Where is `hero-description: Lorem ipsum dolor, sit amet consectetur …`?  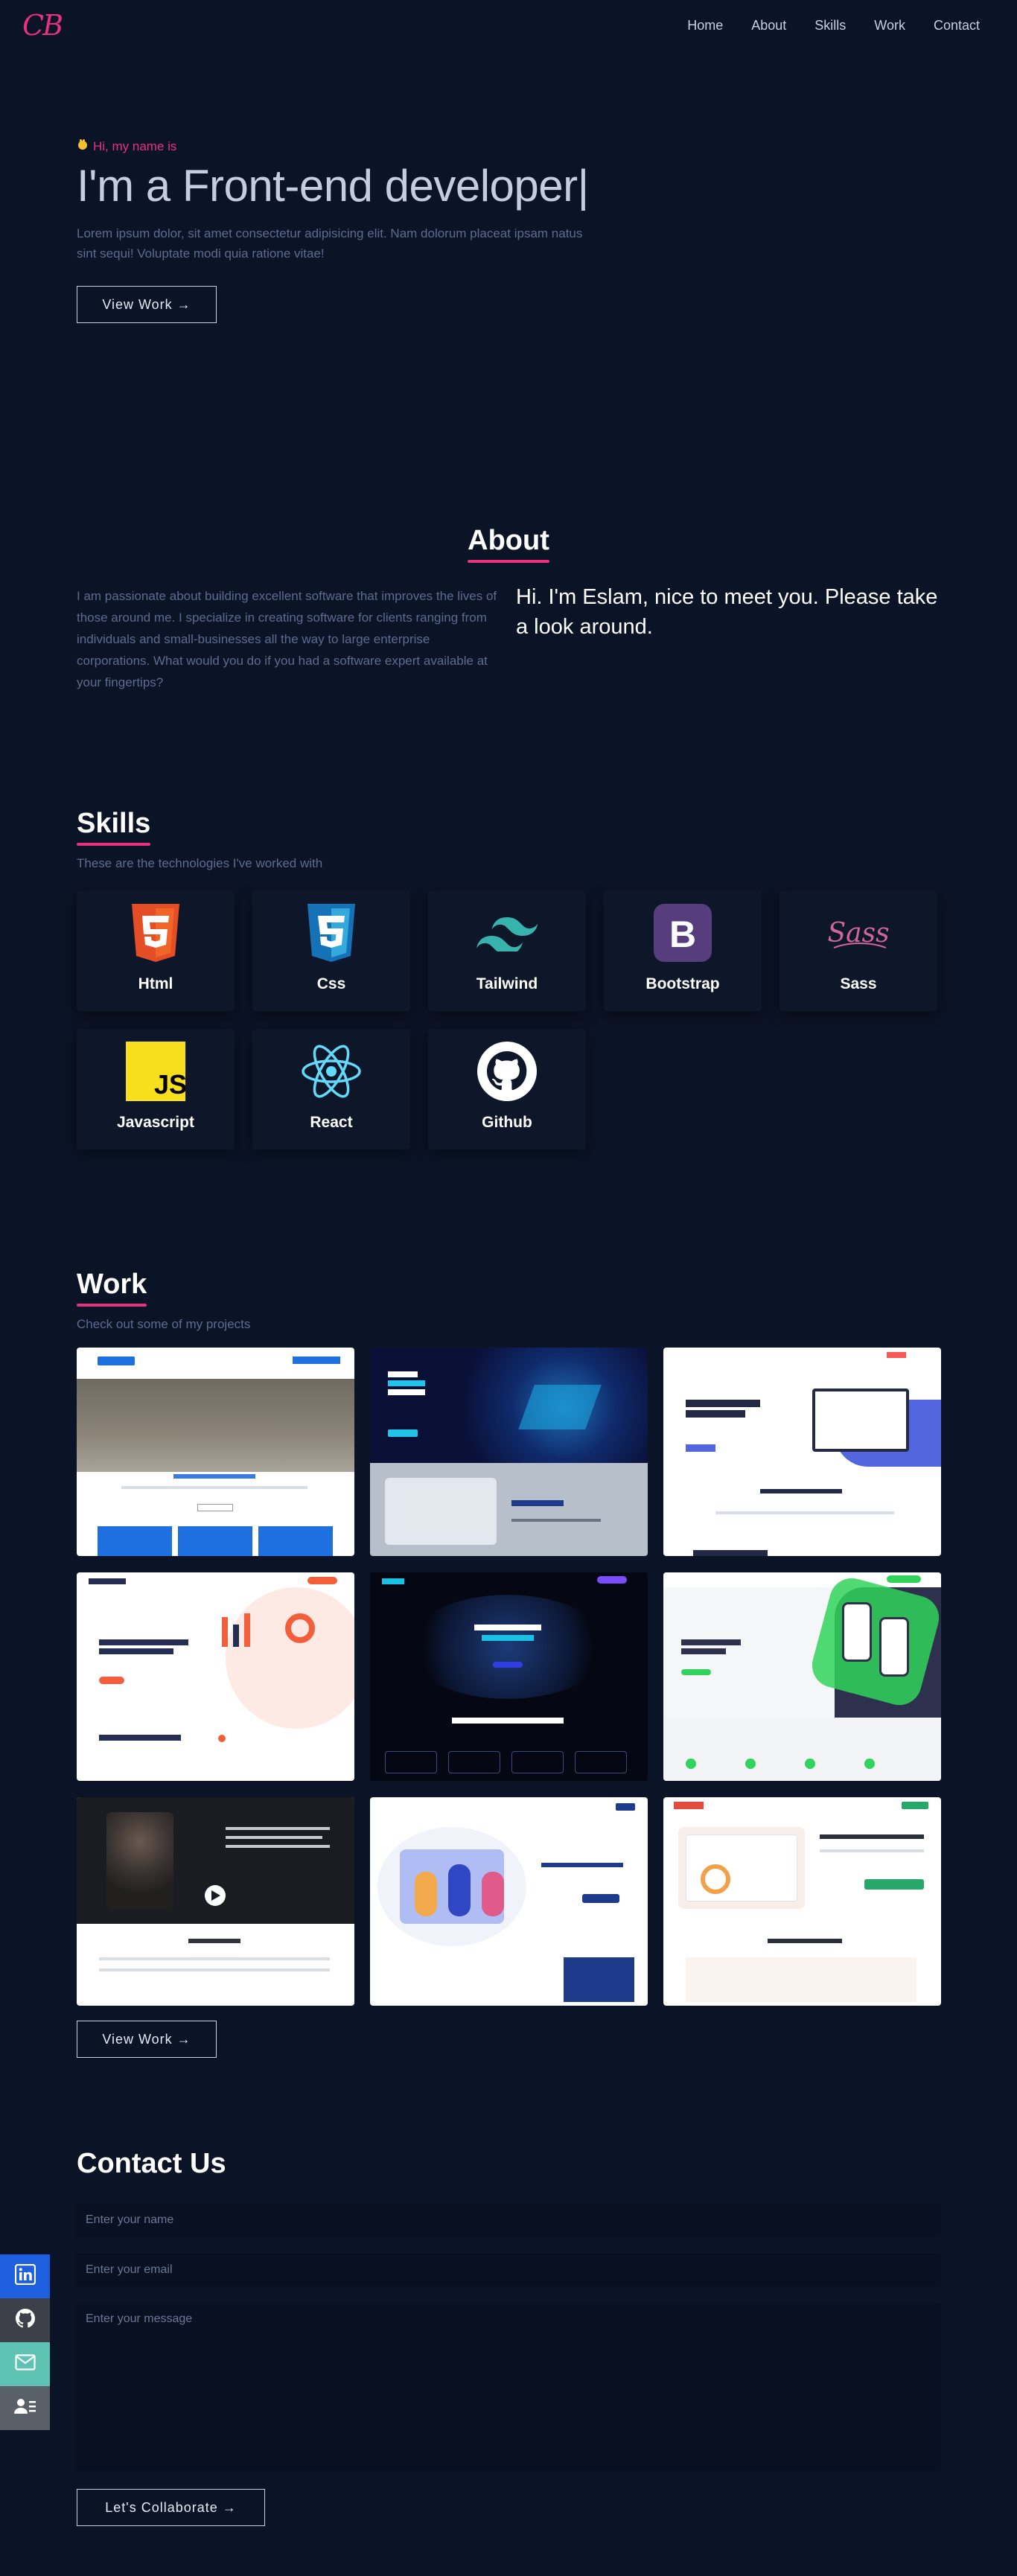 hero-description: Lorem ipsum dolor, sit amet consectetur … is located at coordinates (330, 243).